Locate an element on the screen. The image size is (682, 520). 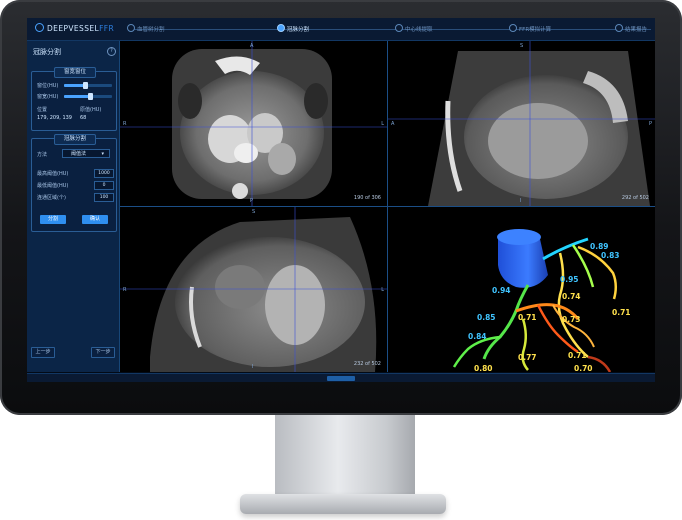
ffr-label: 0.73 is located at coordinates (571, 319).